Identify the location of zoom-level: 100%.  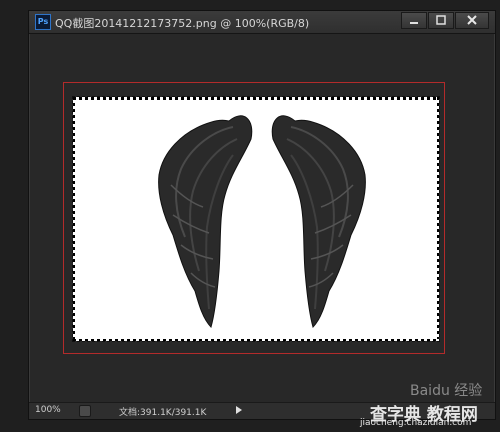
(50, 410).